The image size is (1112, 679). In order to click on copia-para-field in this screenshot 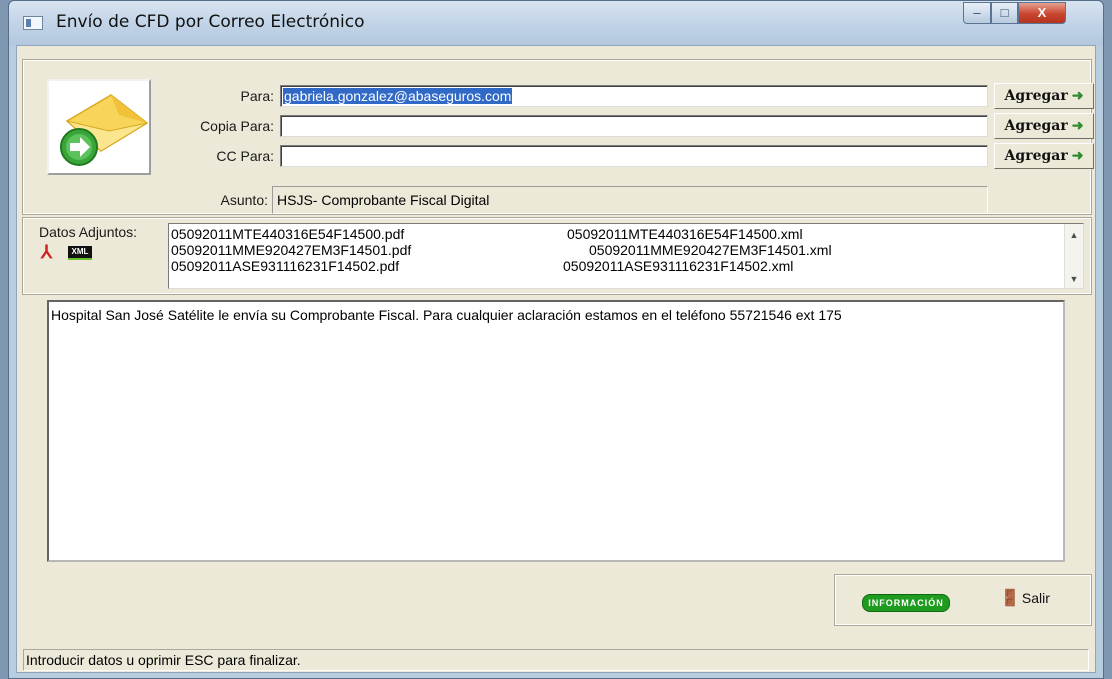, I will do `click(634, 126)`.